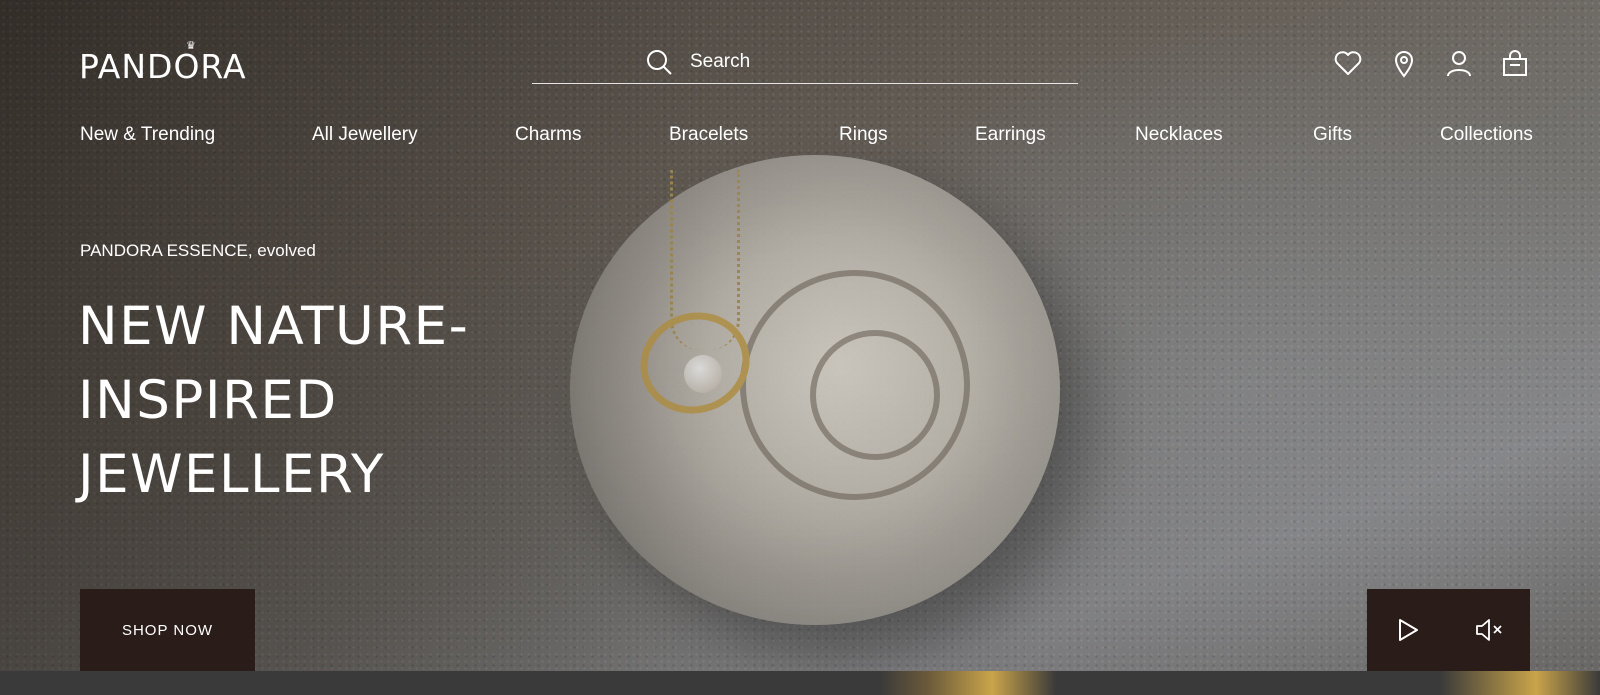 Image resolution: width=1600 pixels, height=695 pixels. I want to click on user-icon, so click(1459, 64).